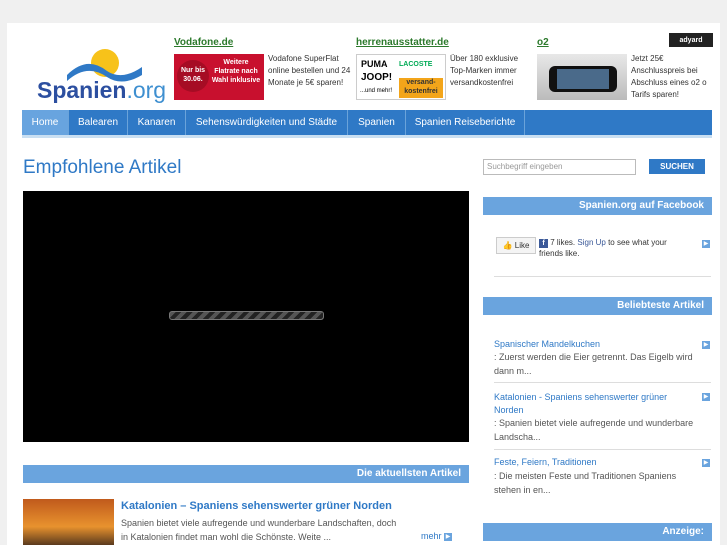  What do you see at coordinates (677, 166) in the screenshot?
I see `search-button: SUCHEN` at bounding box center [677, 166].